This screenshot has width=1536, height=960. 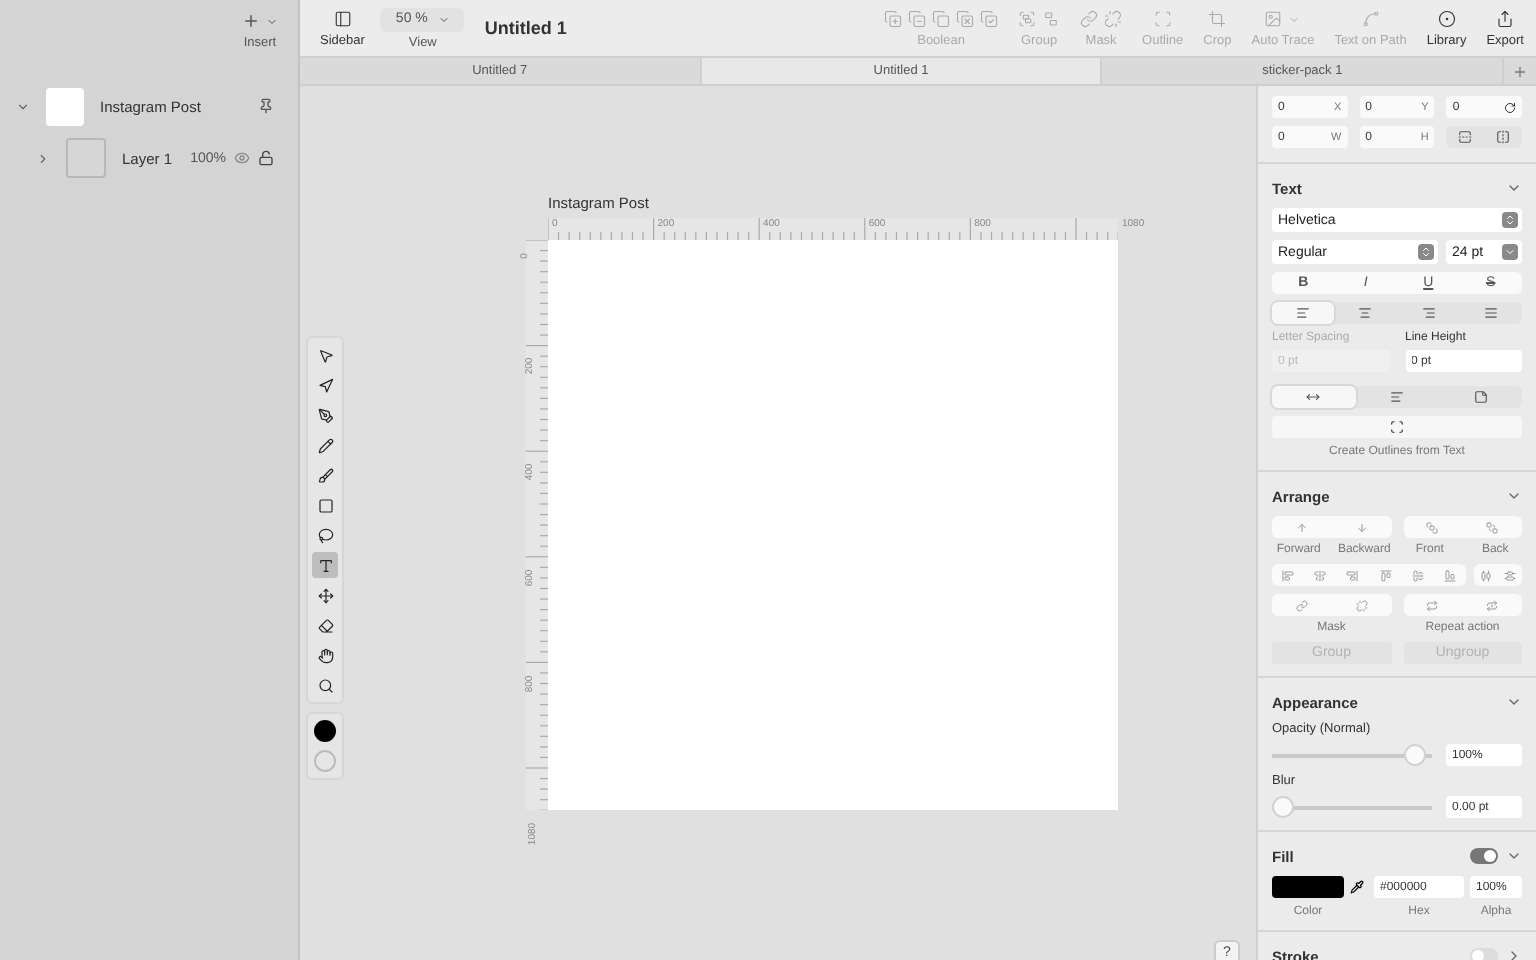 What do you see at coordinates (325, 535) in the screenshot?
I see `lasso-icon` at bounding box center [325, 535].